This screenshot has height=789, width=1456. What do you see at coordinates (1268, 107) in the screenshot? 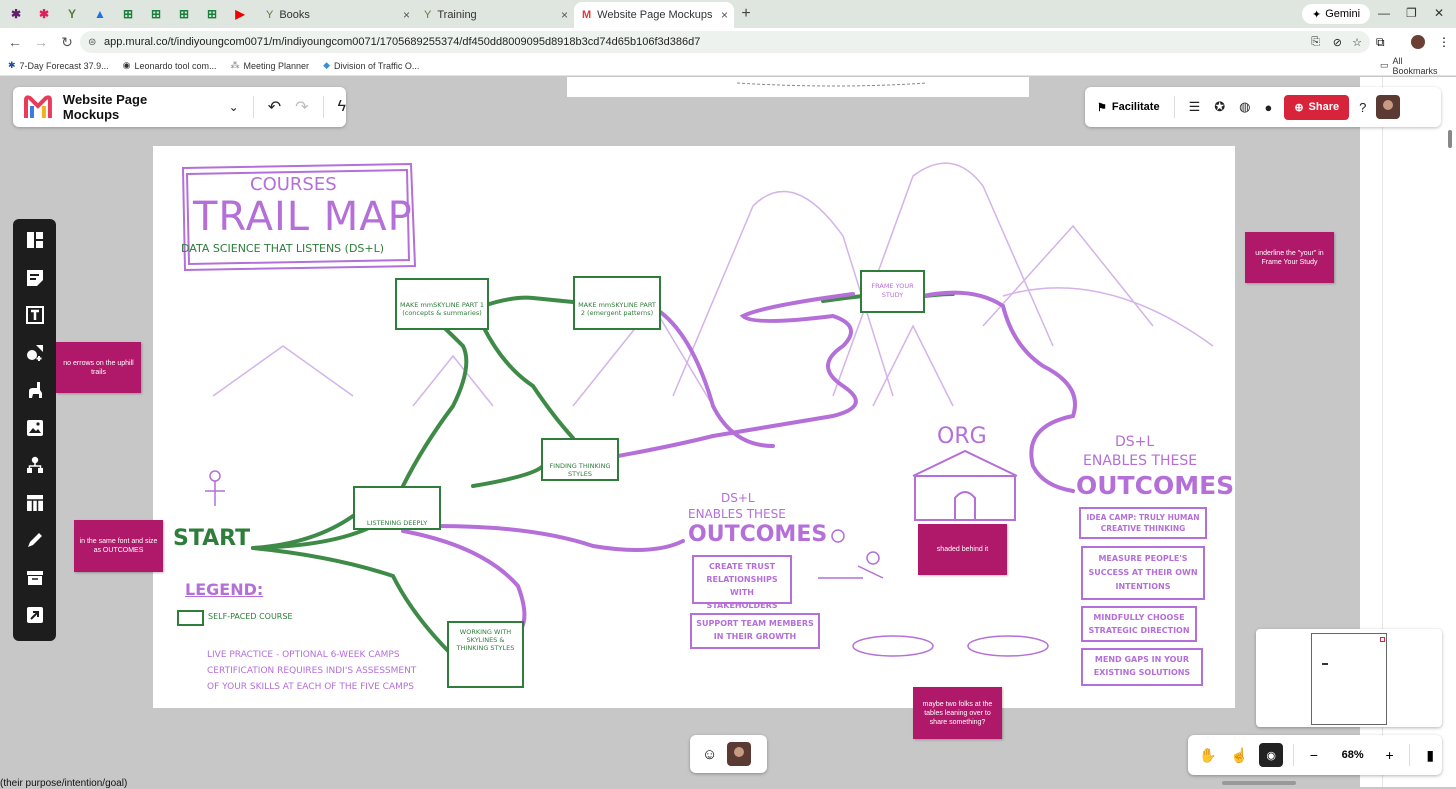
I see `user-icon: ●` at bounding box center [1268, 107].